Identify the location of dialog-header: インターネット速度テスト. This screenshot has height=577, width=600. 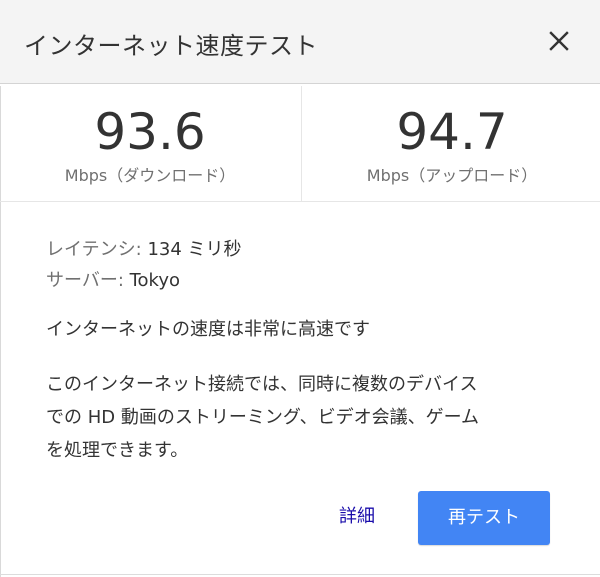
(300, 42).